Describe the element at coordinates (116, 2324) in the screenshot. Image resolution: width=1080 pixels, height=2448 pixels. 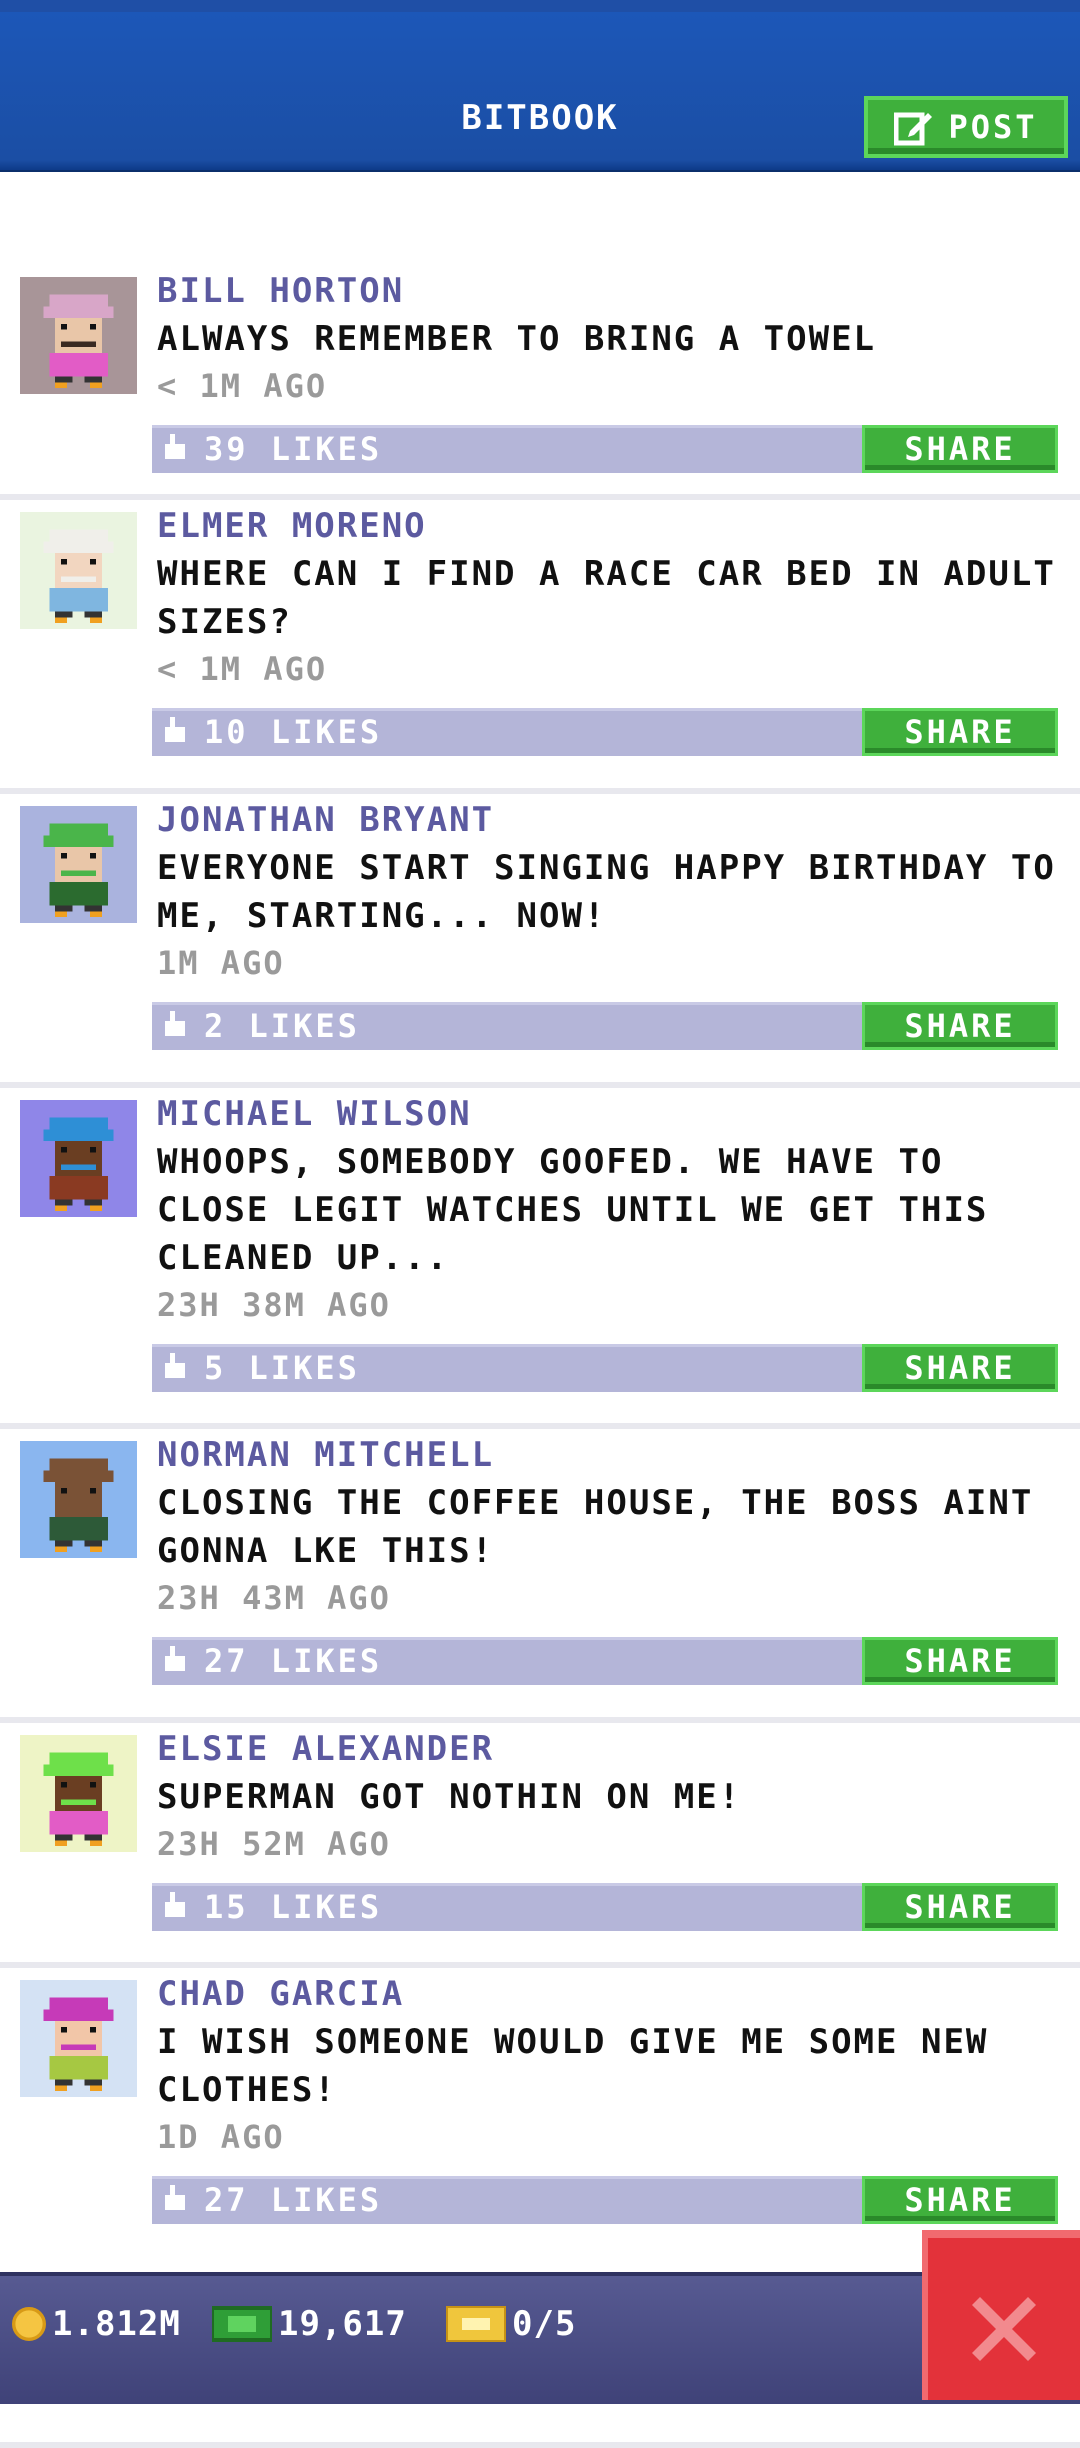
I see `coins-value: 1.812M` at that location.